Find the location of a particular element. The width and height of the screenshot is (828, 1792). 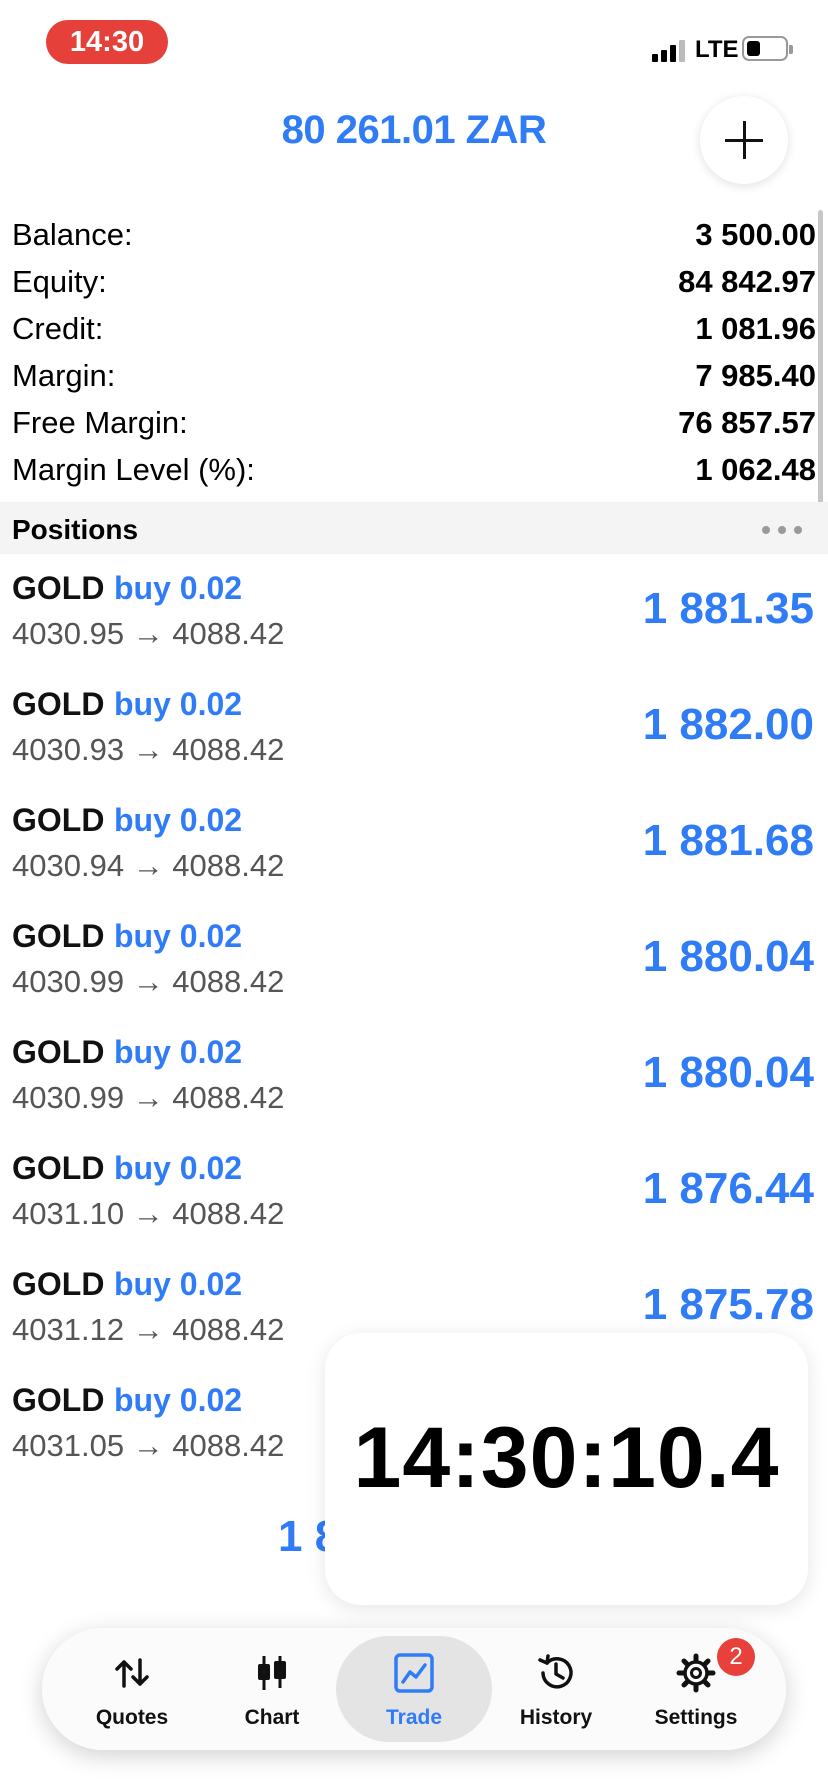

position-profit: 1 881.35 is located at coordinates (728, 608).